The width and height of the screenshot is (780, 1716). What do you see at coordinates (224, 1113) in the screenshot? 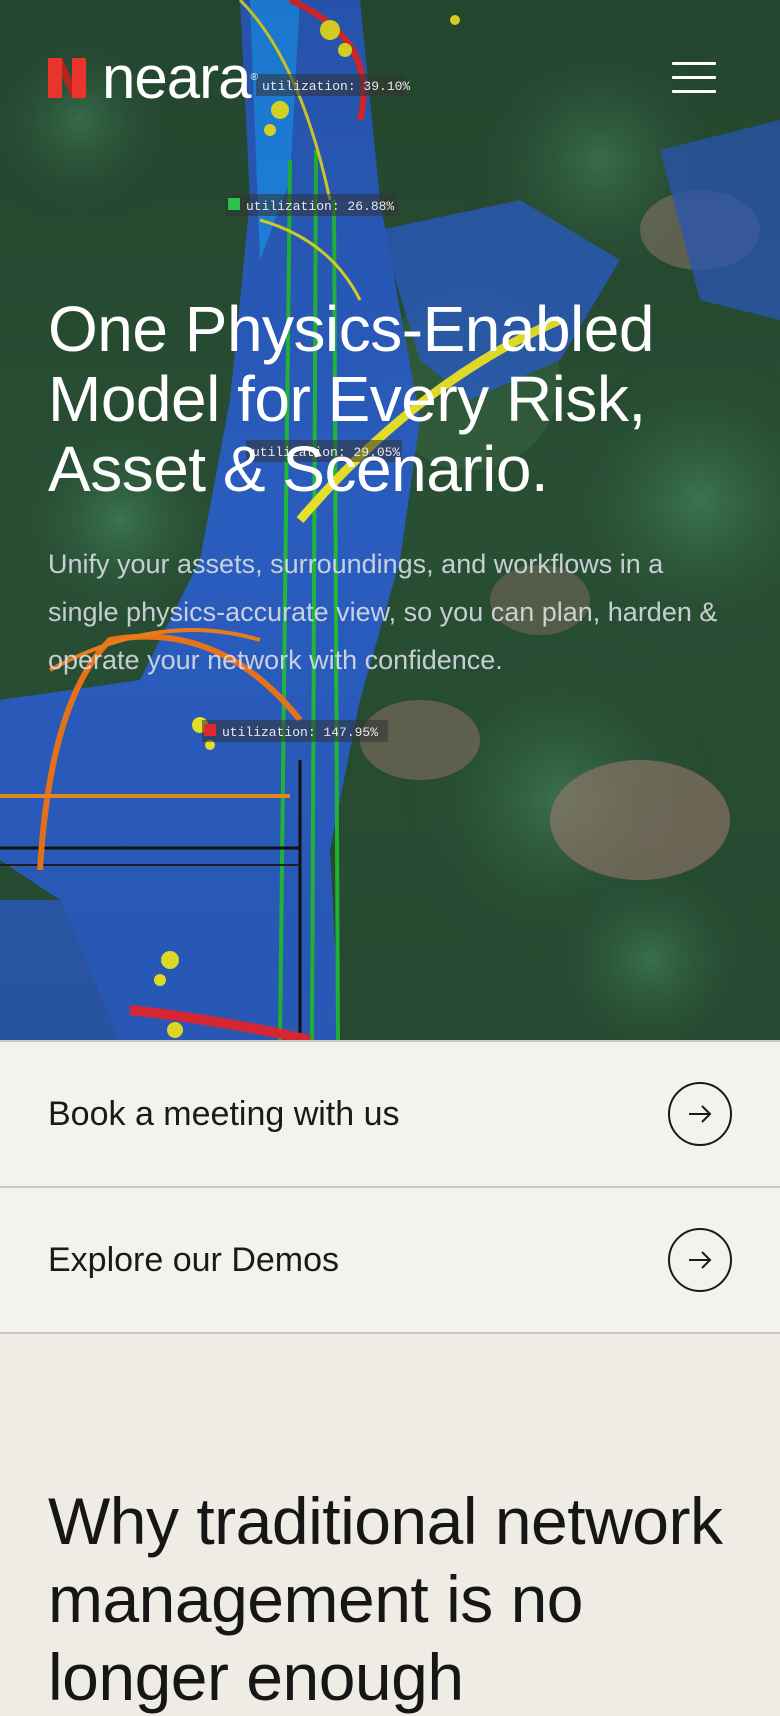
I see `cta-label: Book a meeting with us` at bounding box center [224, 1113].